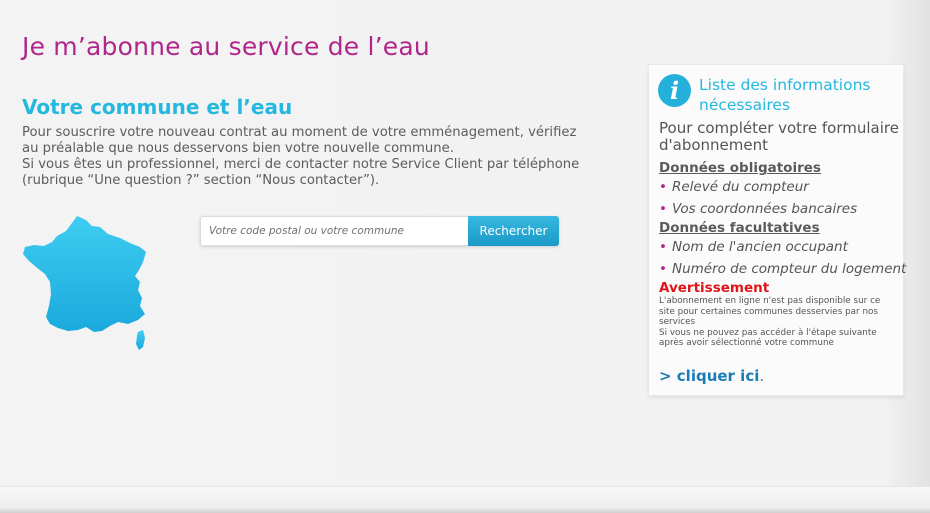 The image size is (930, 513). Describe the element at coordinates (465, 499) in the screenshot. I see `footer-band` at that location.